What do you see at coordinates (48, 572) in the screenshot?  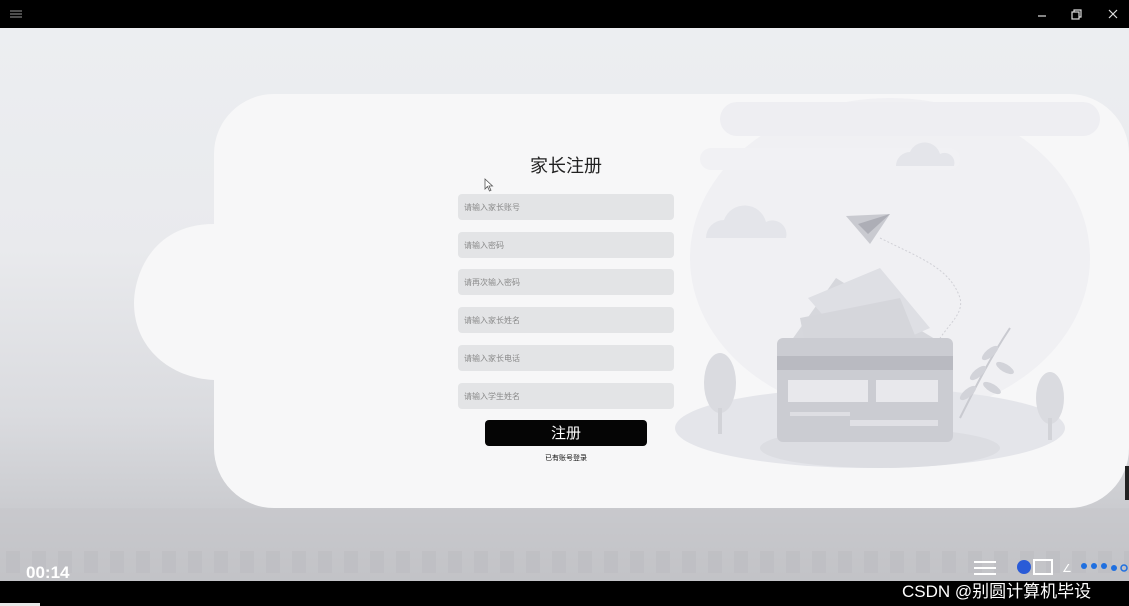 I see `playback-time: 00:14` at bounding box center [48, 572].